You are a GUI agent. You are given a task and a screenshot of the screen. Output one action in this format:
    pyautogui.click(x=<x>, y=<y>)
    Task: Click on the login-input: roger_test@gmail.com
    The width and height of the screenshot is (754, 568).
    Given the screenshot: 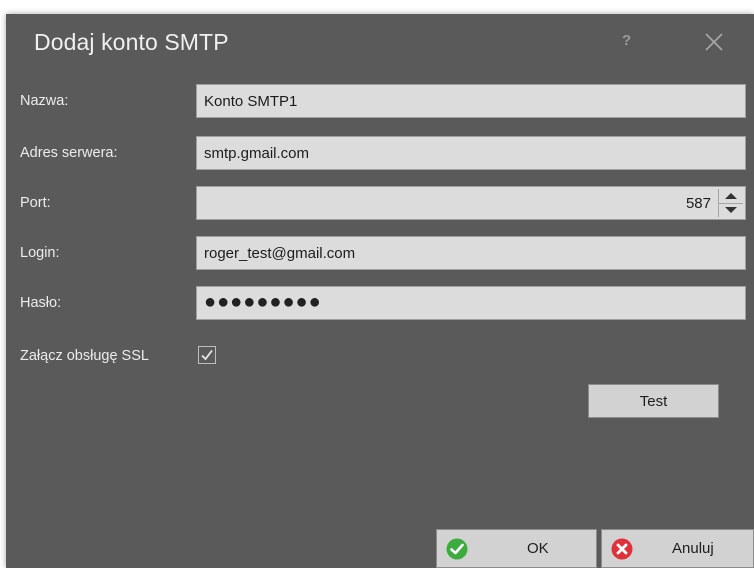 What is the action you would take?
    pyautogui.click(x=471, y=253)
    